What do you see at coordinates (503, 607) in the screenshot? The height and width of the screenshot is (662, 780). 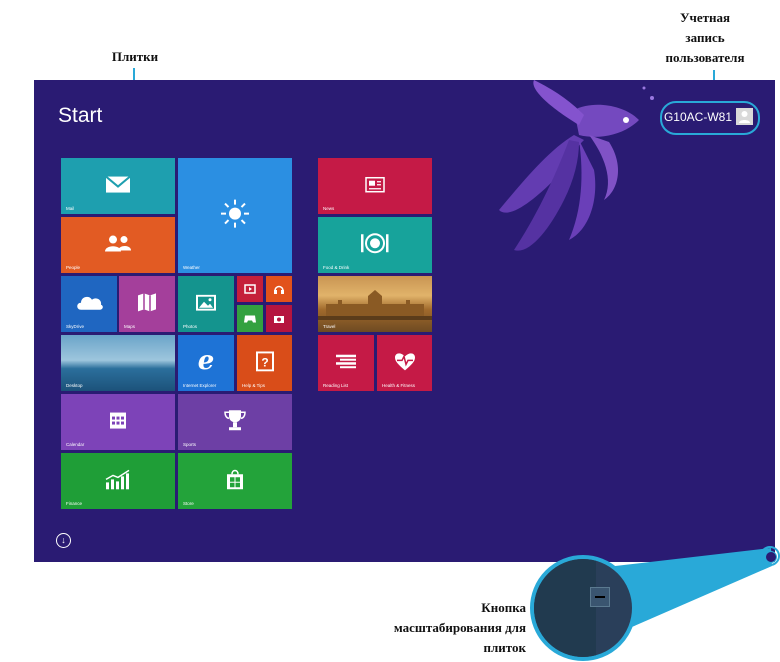 I see `zoom-annotation-line-1: Кнопка` at bounding box center [503, 607].